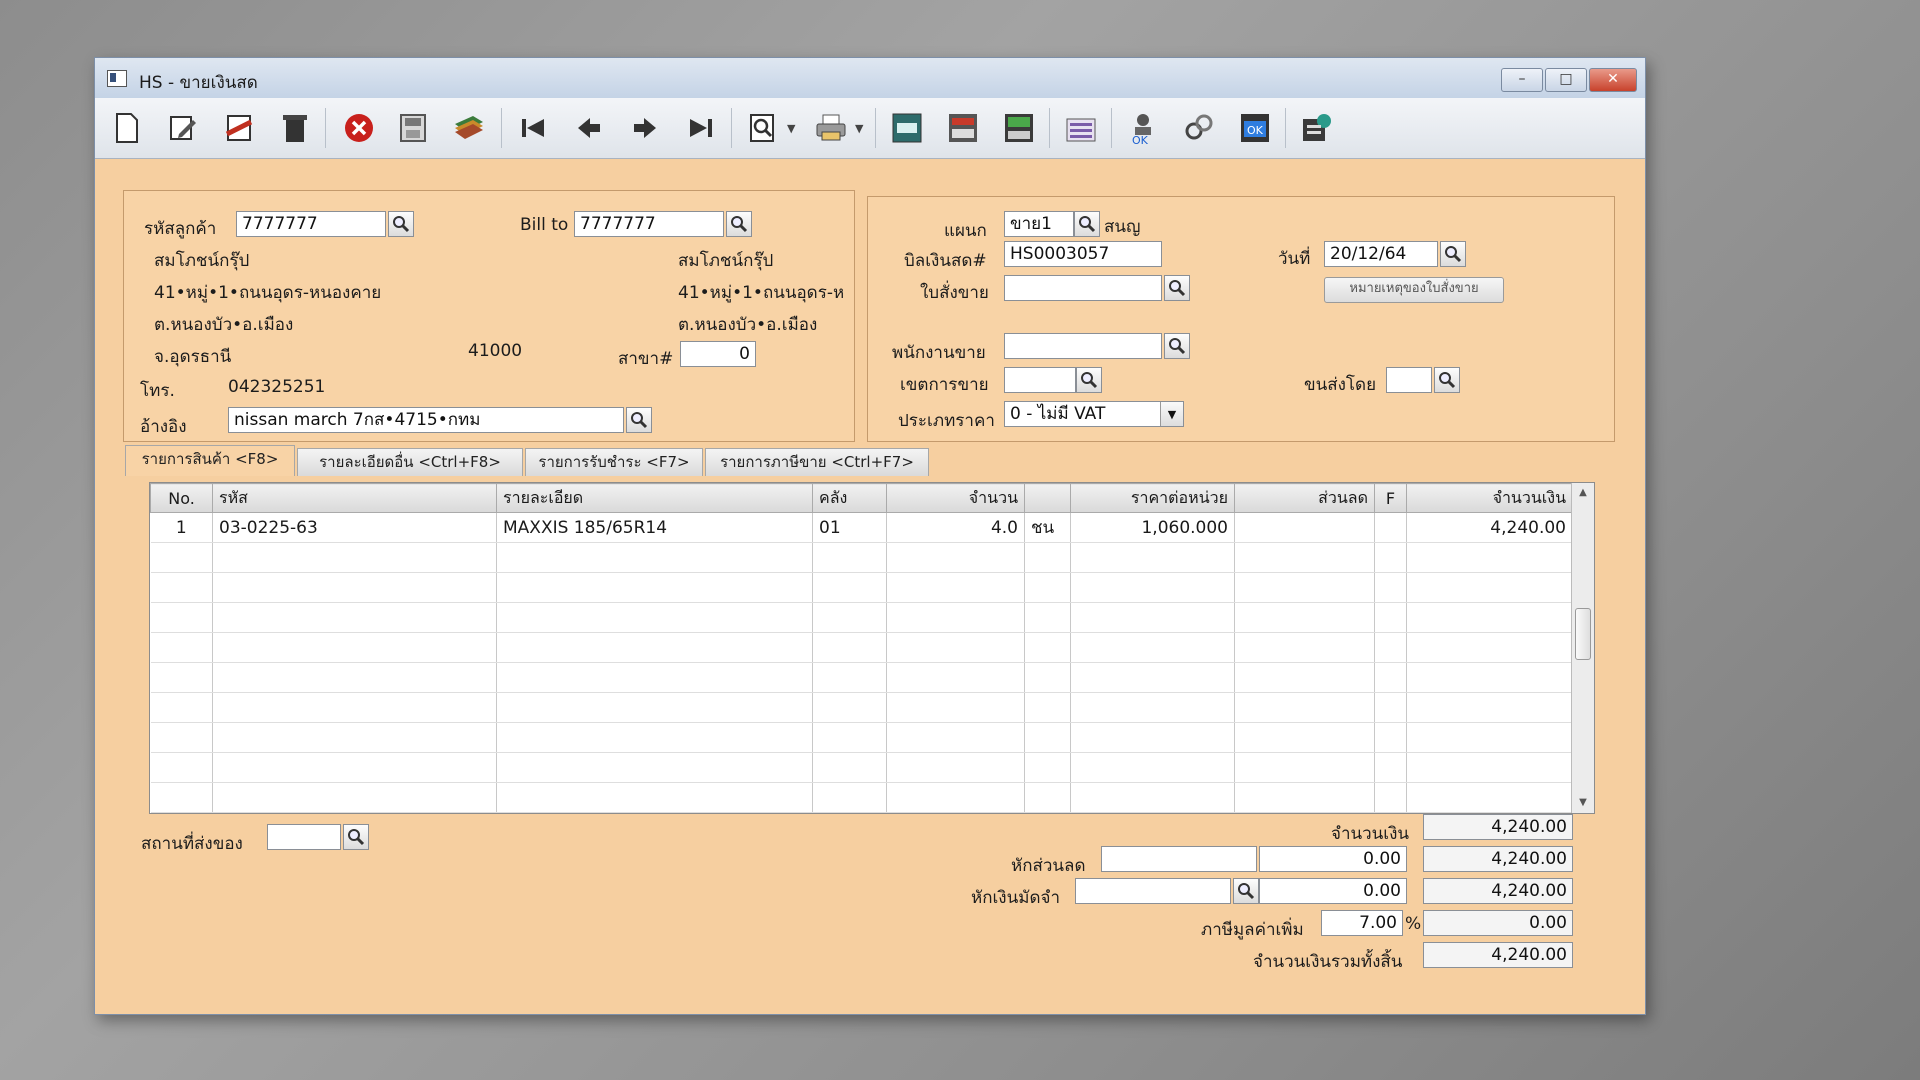 The image size is (1920, 1080). Describe the element at coordinates (1081, 128) in the screenshot. I see `report-icon` at that location.